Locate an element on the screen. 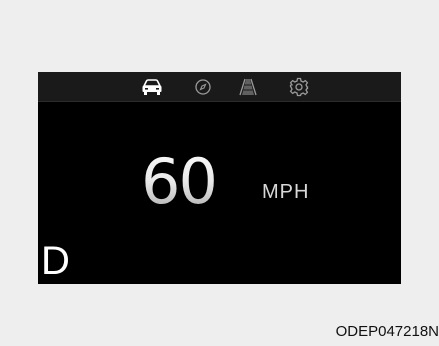 The image size is (439, 346). compass-icon is located at coordinates (203, 87).